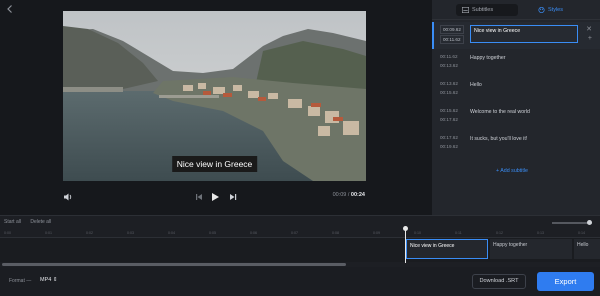 The width and height of the screenshot is (600, 296). What do you see at coordinates (300, 281) in the screenshot?
I see `footer: Format — MP4 ⇕ Download .SRT Export` at bounding box center [300, 281].